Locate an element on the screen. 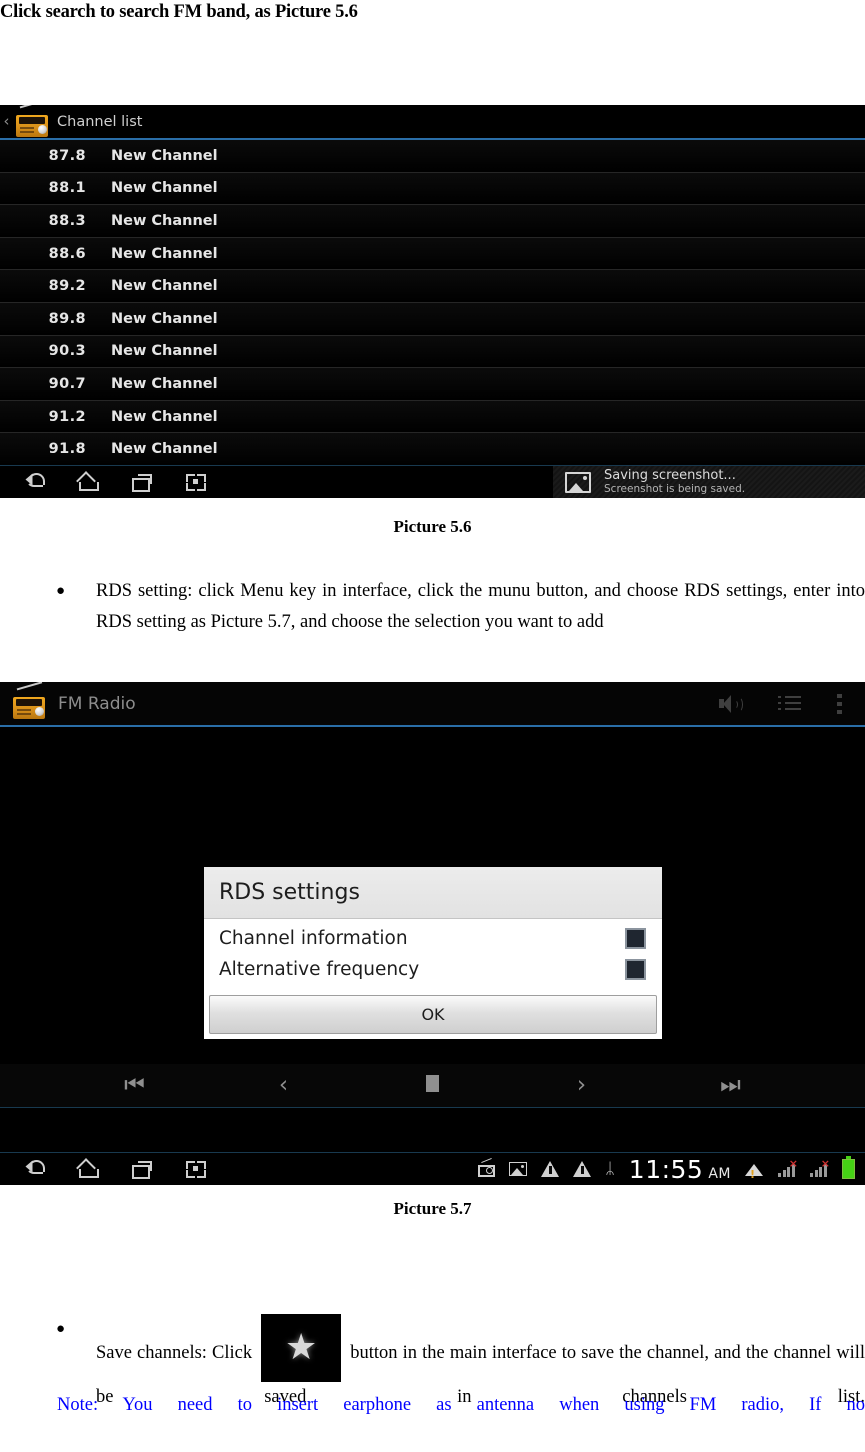 The width and height of the screenshot is (865, 1452). wifi-alert: ! is located at coordinates (753, 1174).